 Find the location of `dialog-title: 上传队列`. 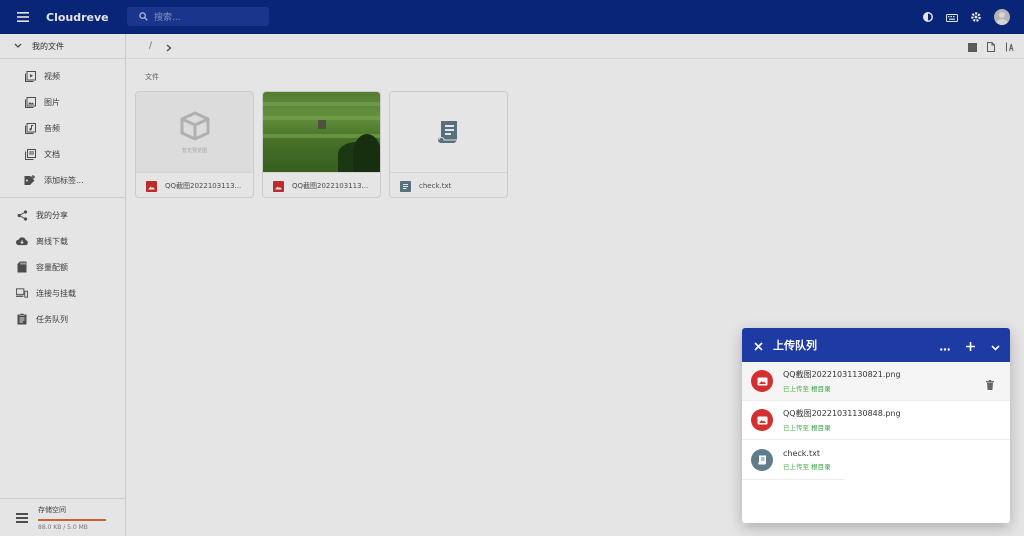

dialog-title: 上传队列 is located at coordinates (795, 345).